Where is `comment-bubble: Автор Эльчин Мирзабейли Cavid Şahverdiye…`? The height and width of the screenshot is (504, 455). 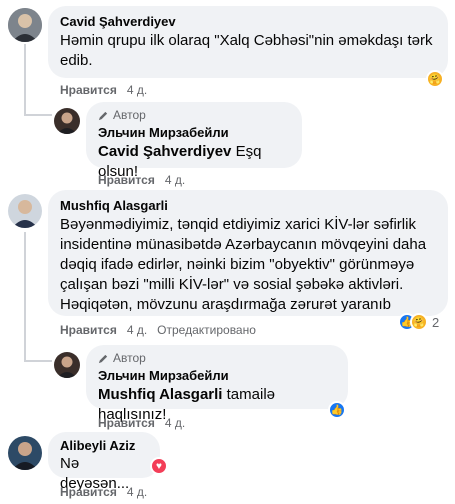
comment-bubble: Автор Эльчин Мирзабейли Cavid Şahverdiye… is located at coordinates (194, 141).